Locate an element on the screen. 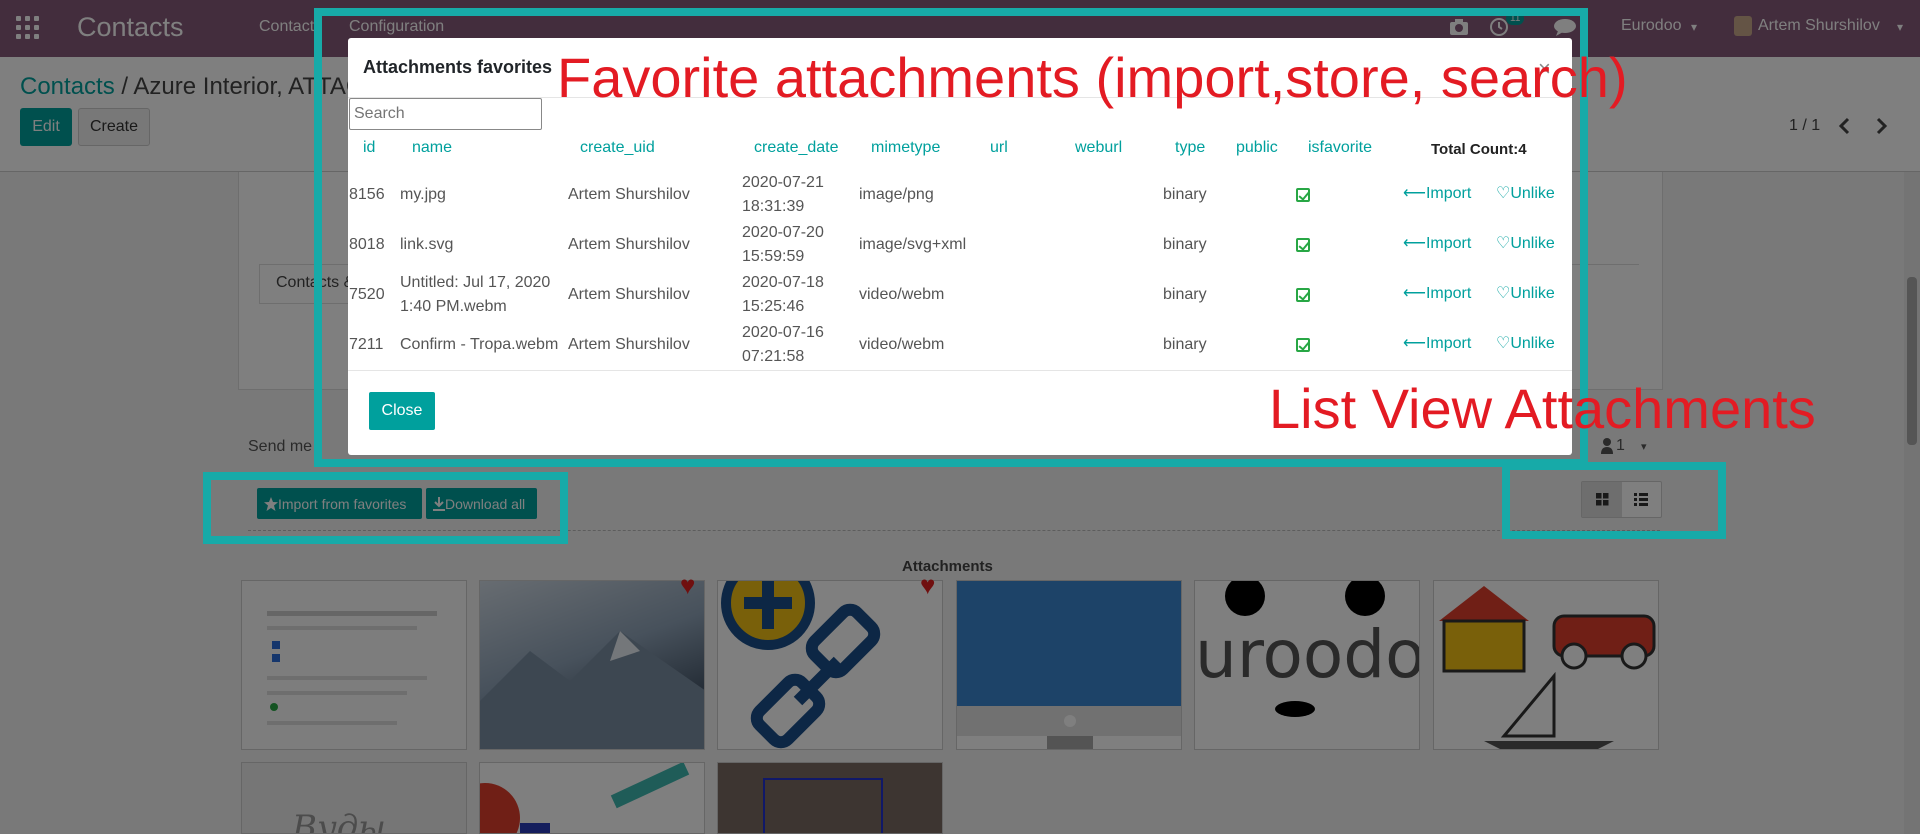  annotation-list-view: List View Attachments is located at coordinates (1542, 408).